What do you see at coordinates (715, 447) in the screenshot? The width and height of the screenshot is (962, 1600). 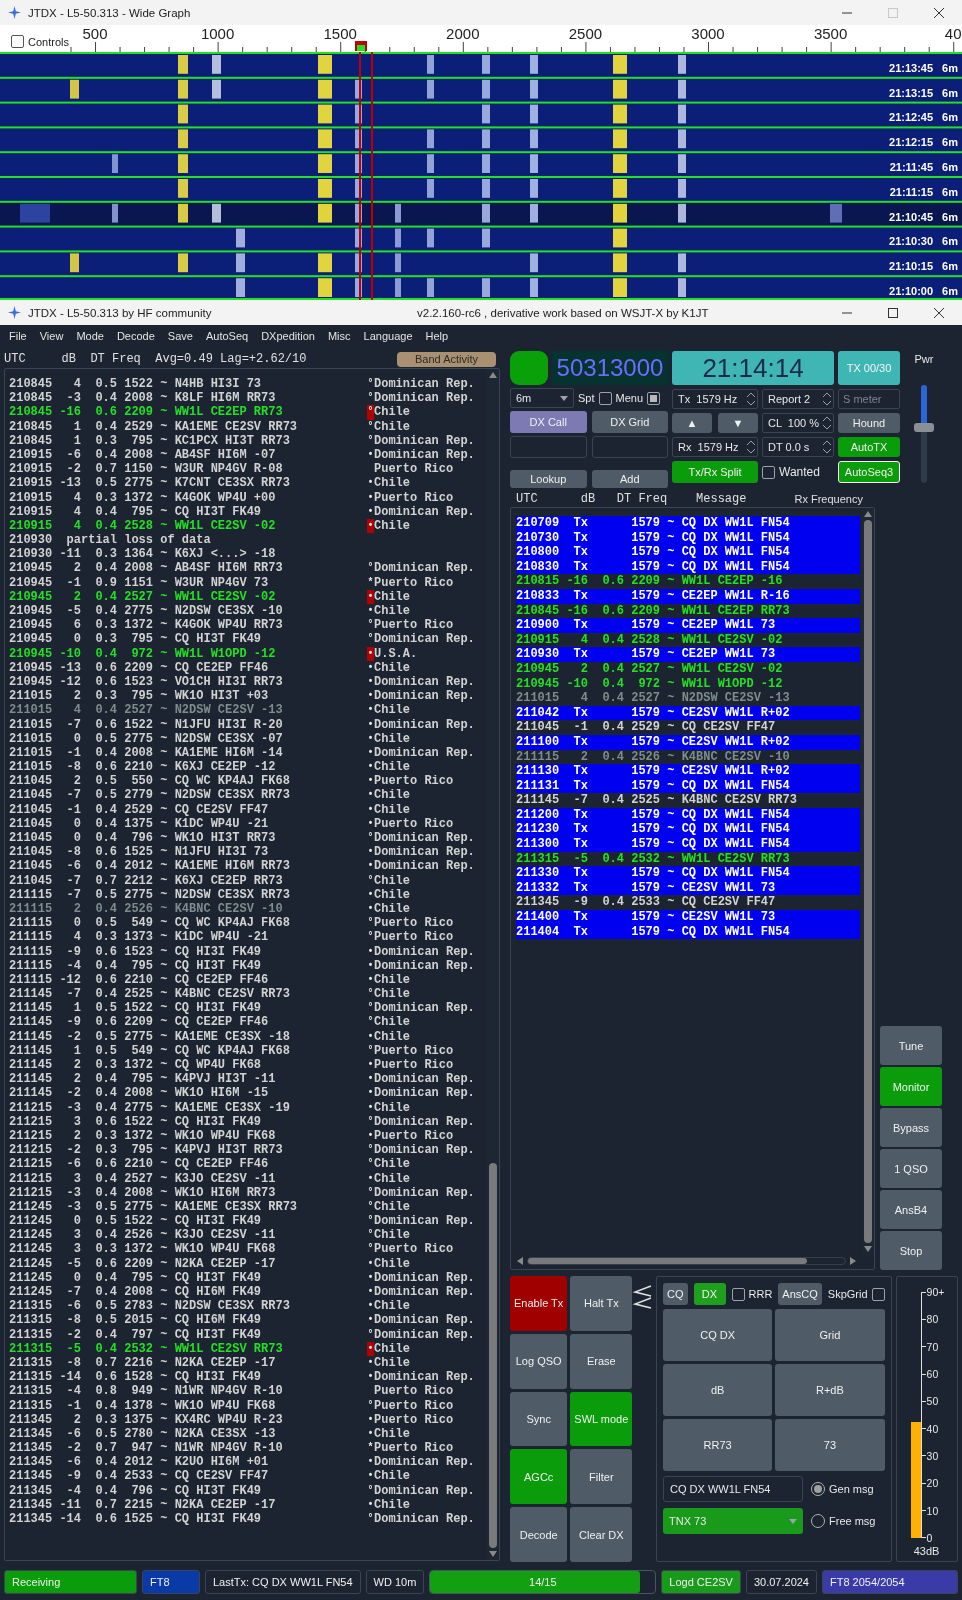 I see `rx-frequency-spinbox: Rx 1579 Hz` at bounding box center [715, 447].